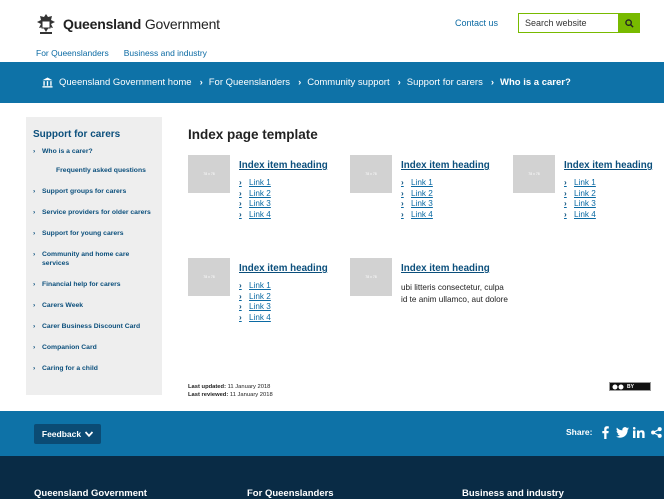 The width and height of the screenshot is (664, 499). I want to click on coat-of-arms-icon, so click(46, 24).